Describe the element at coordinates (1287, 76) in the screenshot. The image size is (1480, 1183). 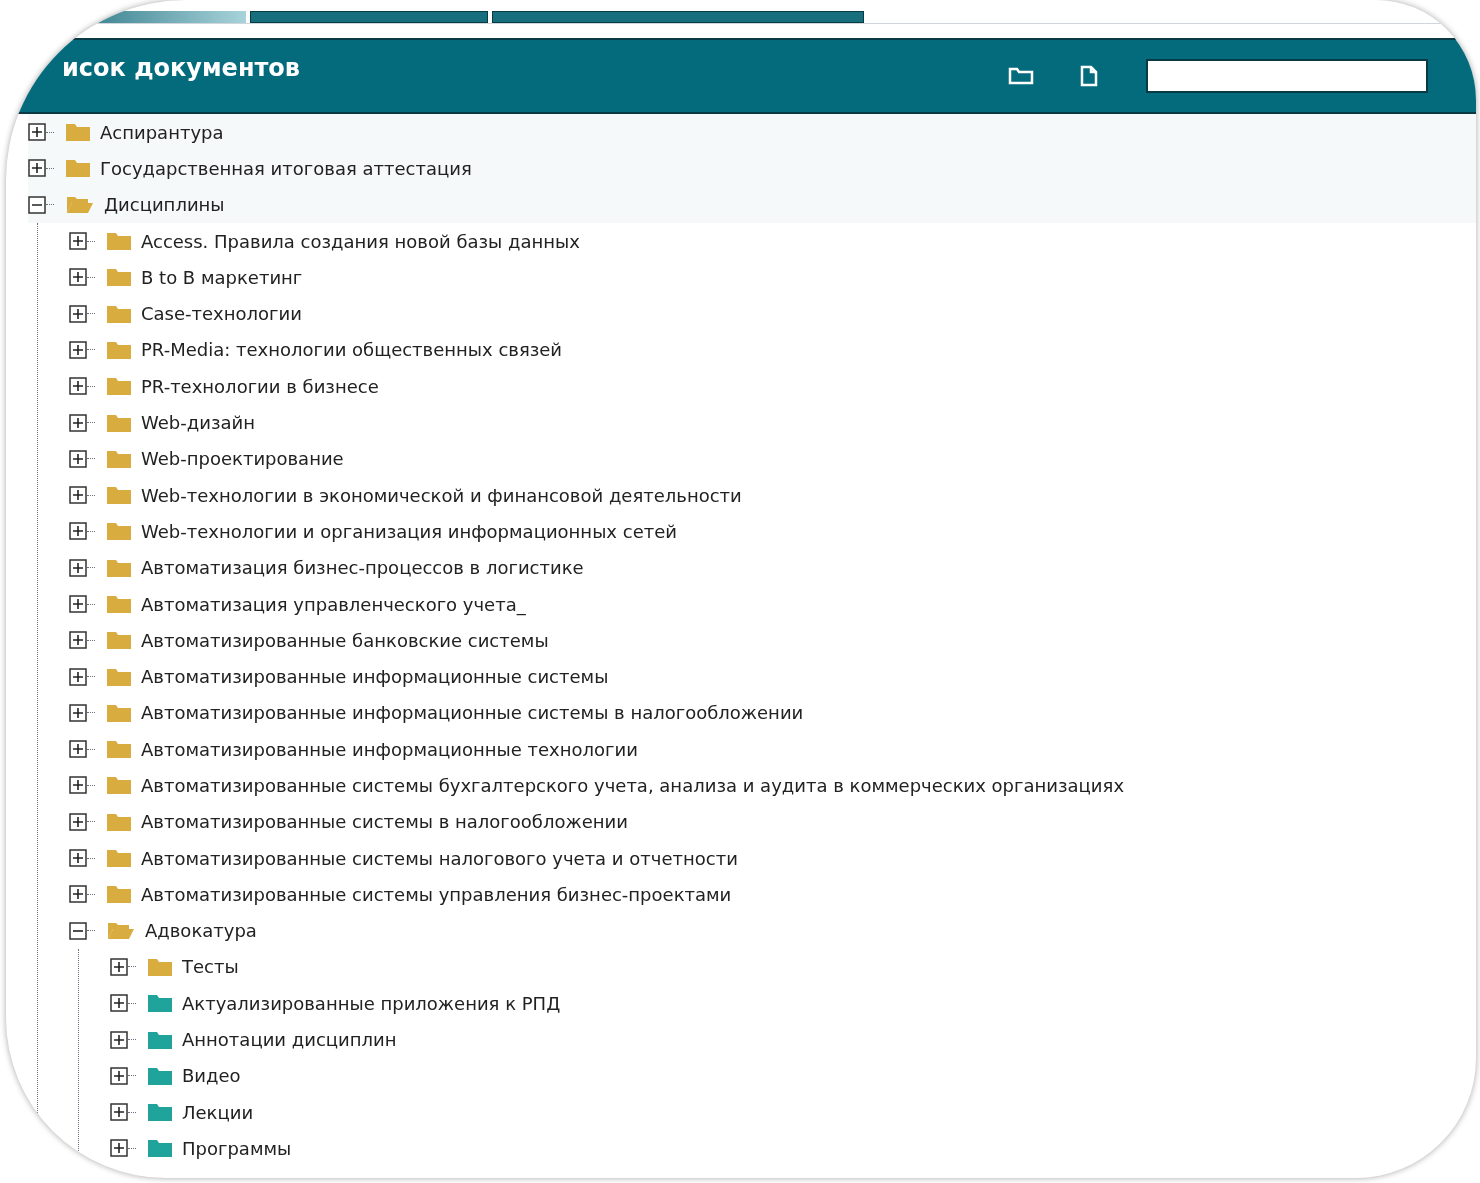
I see `search-field` at that location.